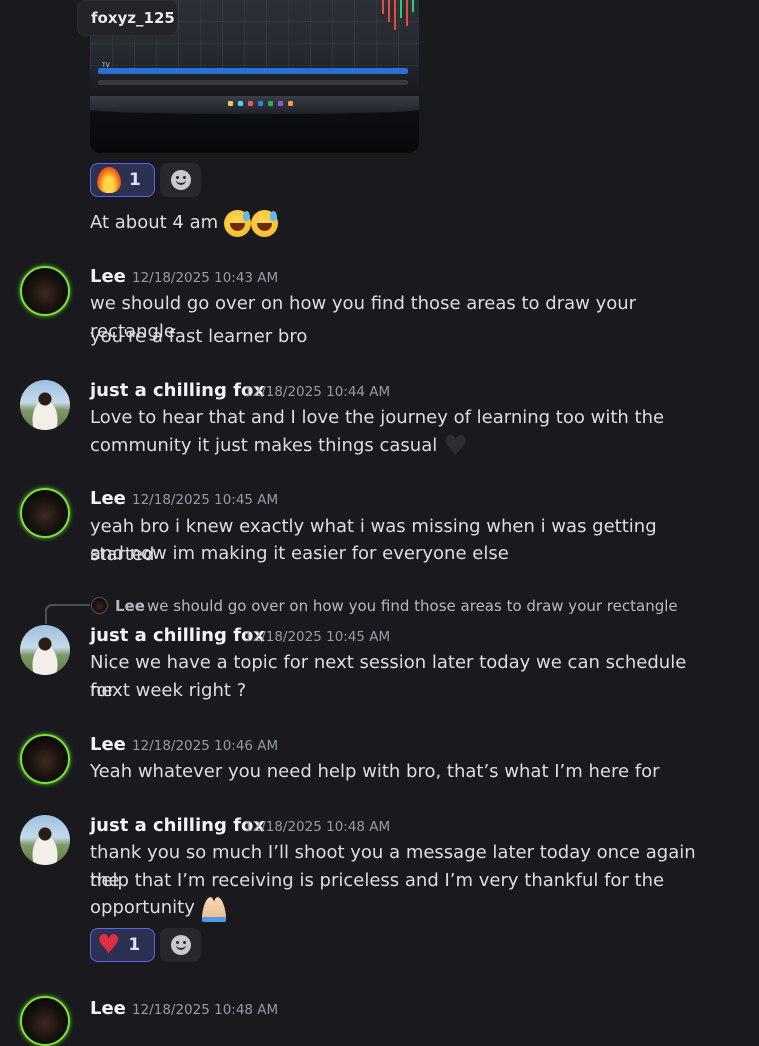 Image resolution: width=759 pixels, height=1046 pixels. I want to click on message-text: At about 4 am, so click(400, 223).